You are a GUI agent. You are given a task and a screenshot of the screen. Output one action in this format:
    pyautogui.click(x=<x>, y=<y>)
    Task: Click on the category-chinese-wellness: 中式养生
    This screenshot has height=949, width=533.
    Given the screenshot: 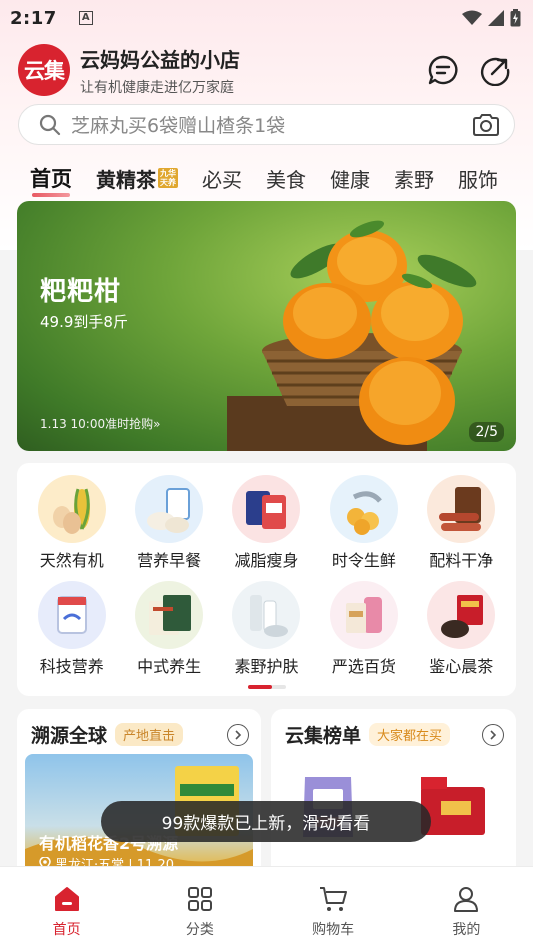 What is the action you would take?
    pyautogui.click(x=168, y=629)
    